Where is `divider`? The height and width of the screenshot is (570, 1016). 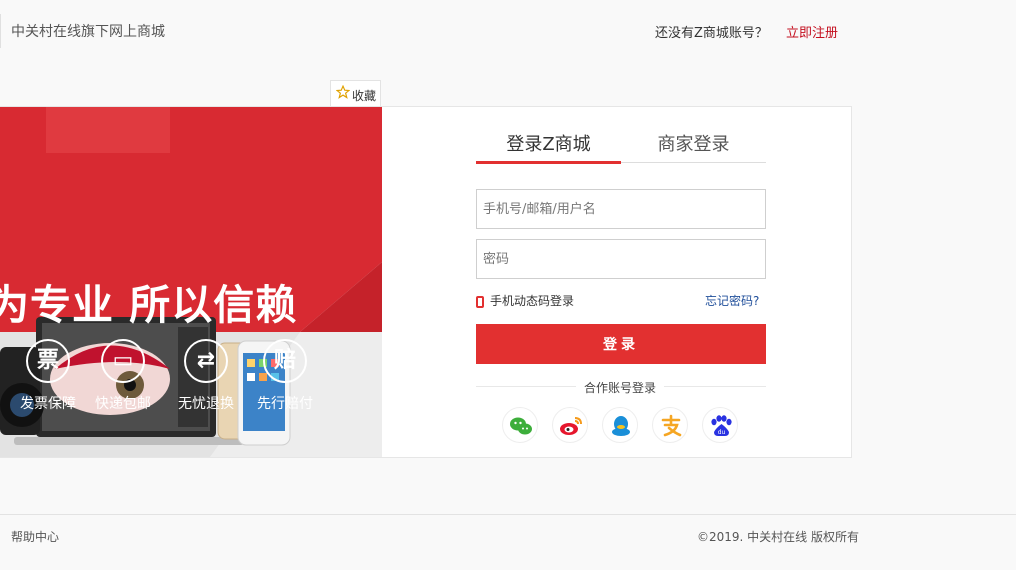 divider is located at coordinates (0, 31).